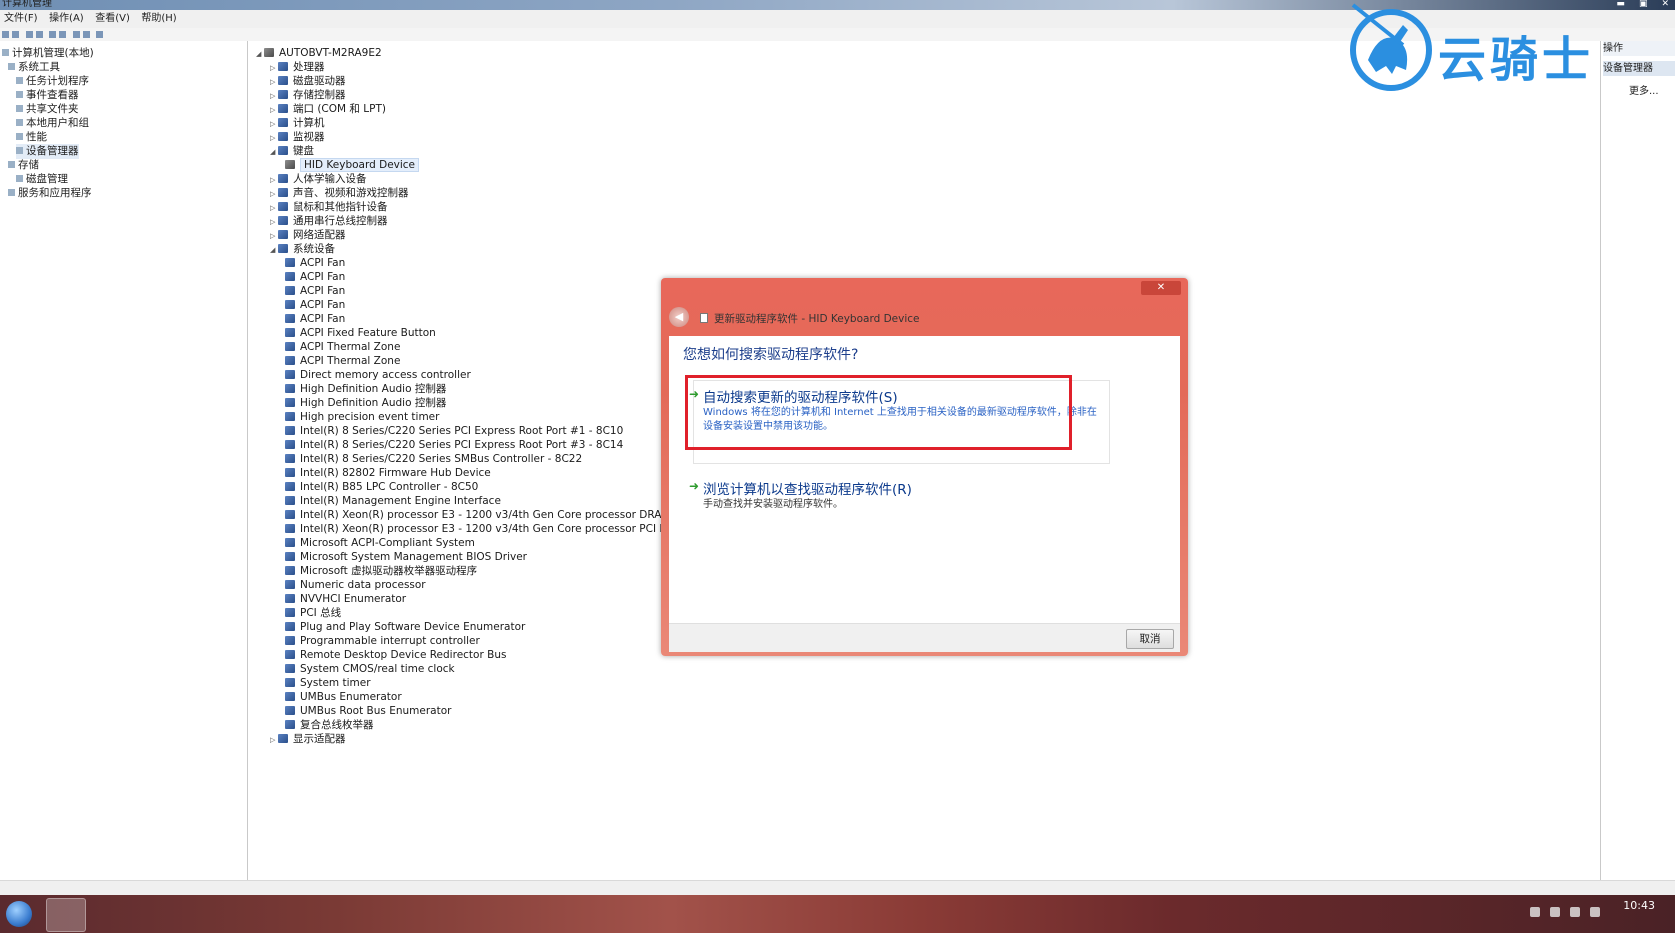  Describe the element at coordinates (368, 711) in the screenshot. I see `system-device-item: UMBus Root Bus Enumerator` at that location.